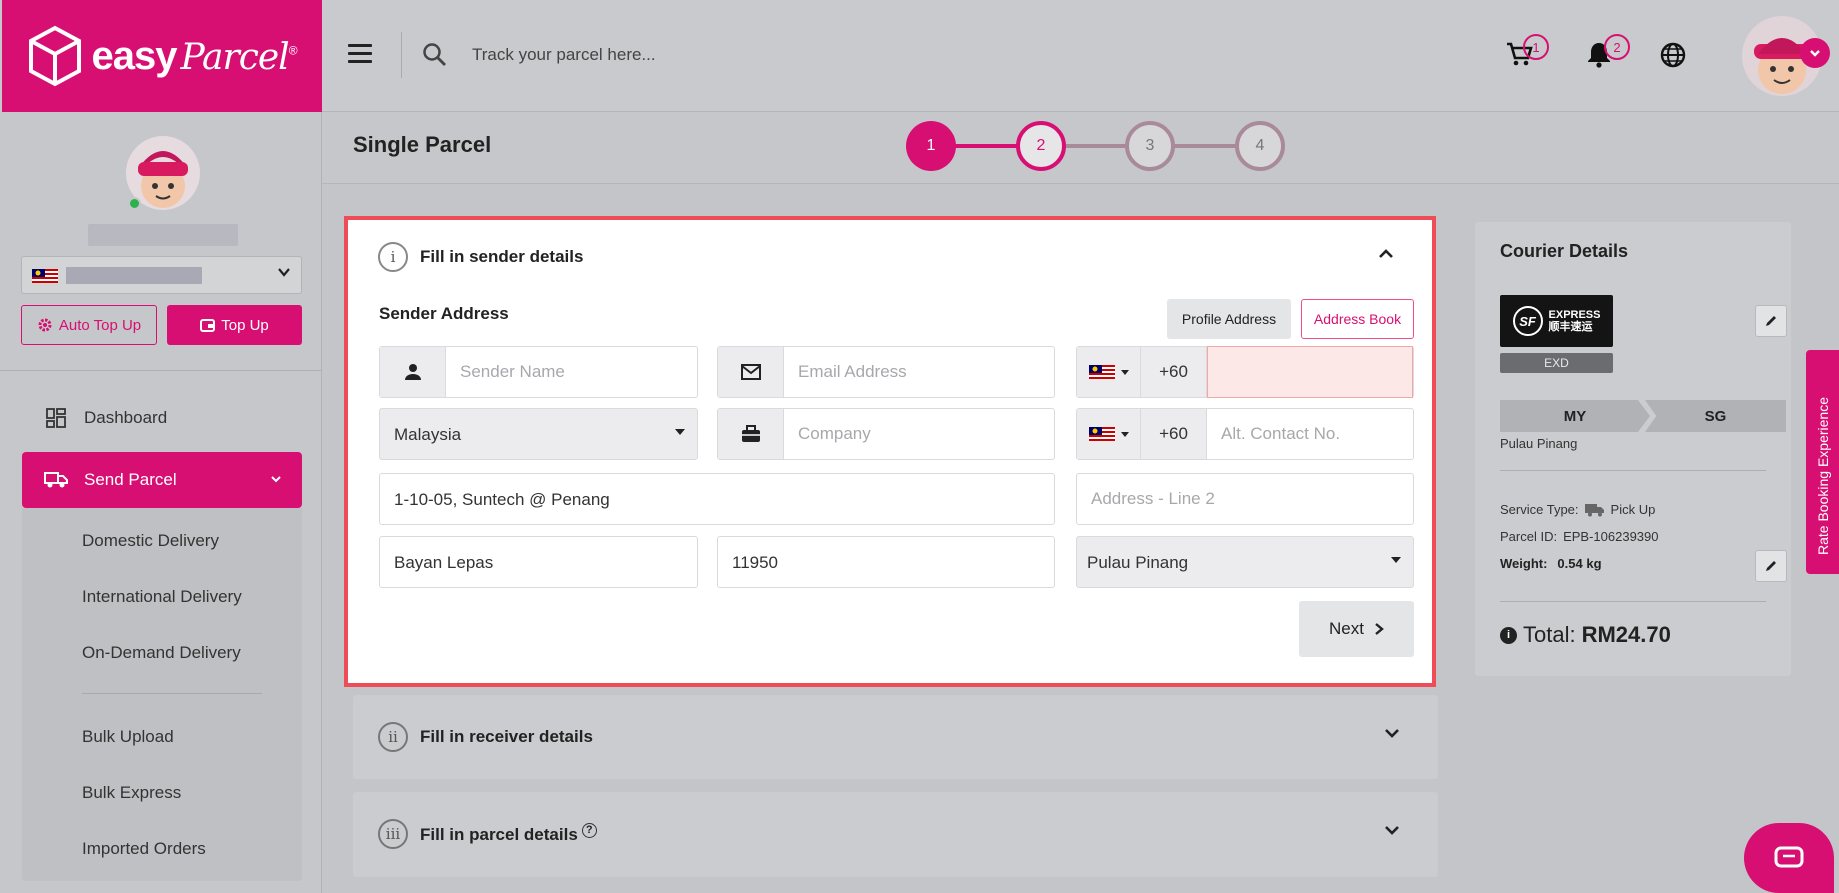  Describe the element at coordinates (1539, 443) in the screenshot. I see `origin-state: Pulau Pinang` at that location.